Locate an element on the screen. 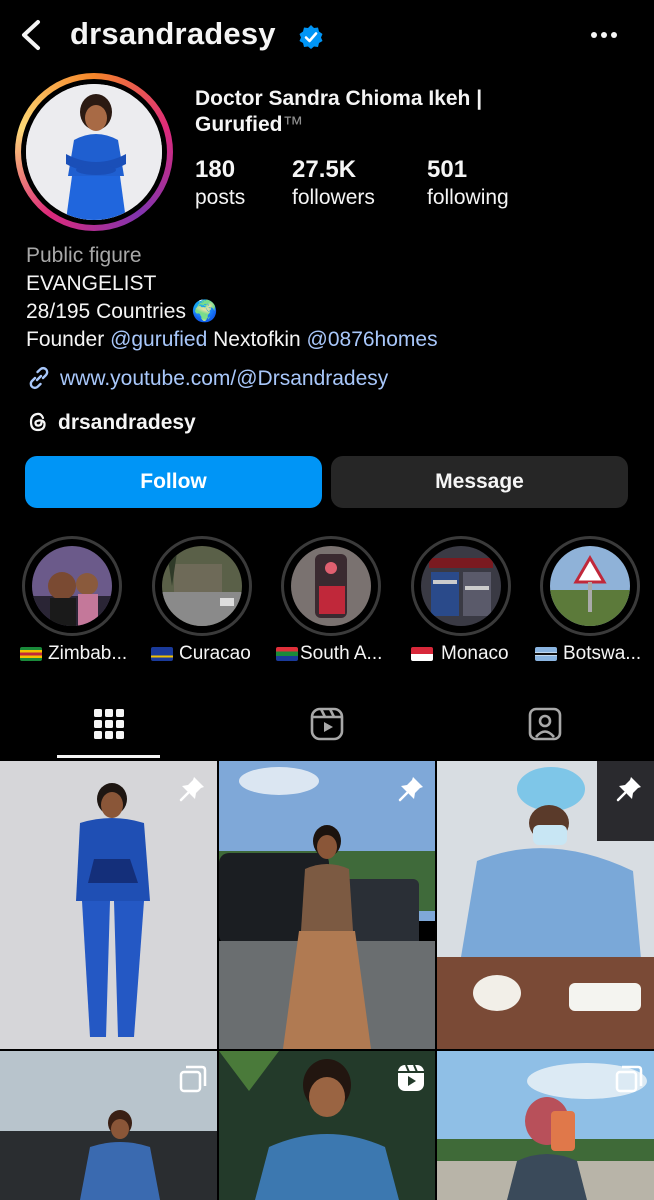 Image resolution: width=654 pixels, height=1200 pixels. south-africa-flag-icon is located at coordinates (287, 653).